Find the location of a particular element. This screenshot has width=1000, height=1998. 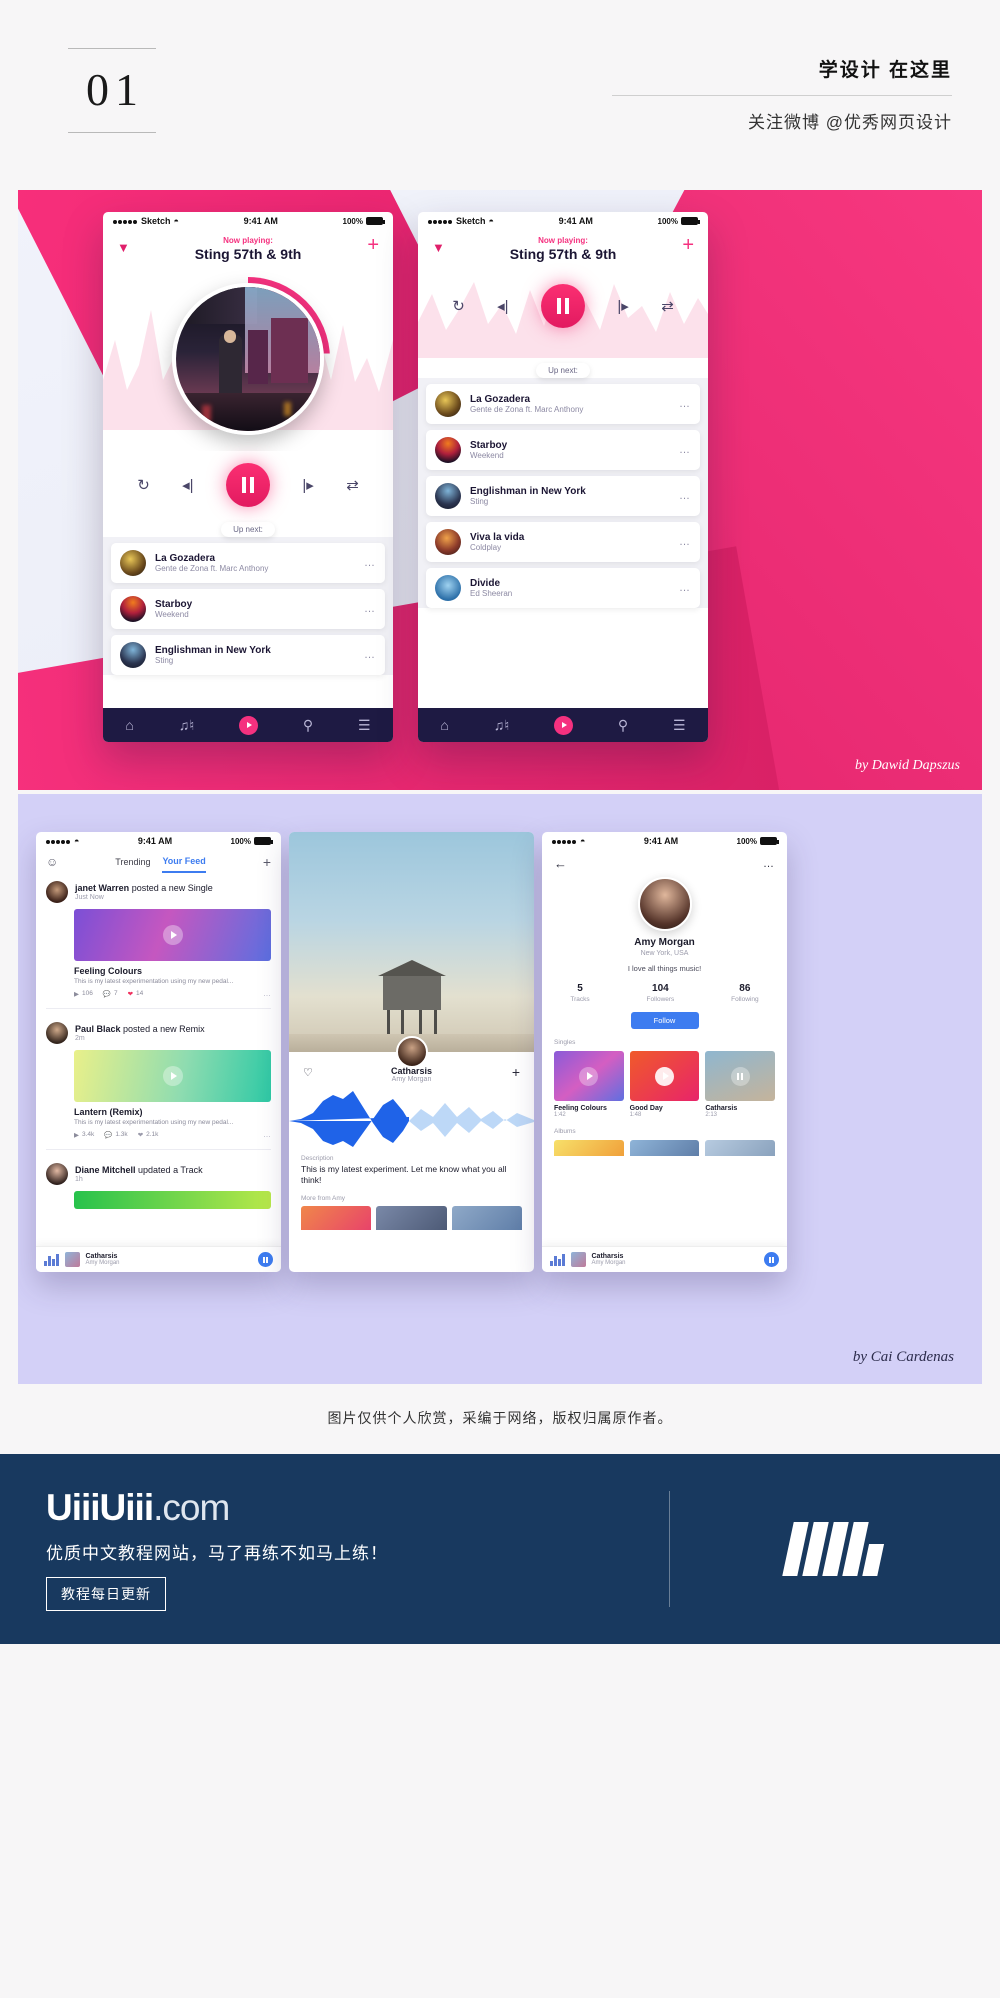

footer-logo: UiiiUiii.com is located at coordinates (357, 1508).